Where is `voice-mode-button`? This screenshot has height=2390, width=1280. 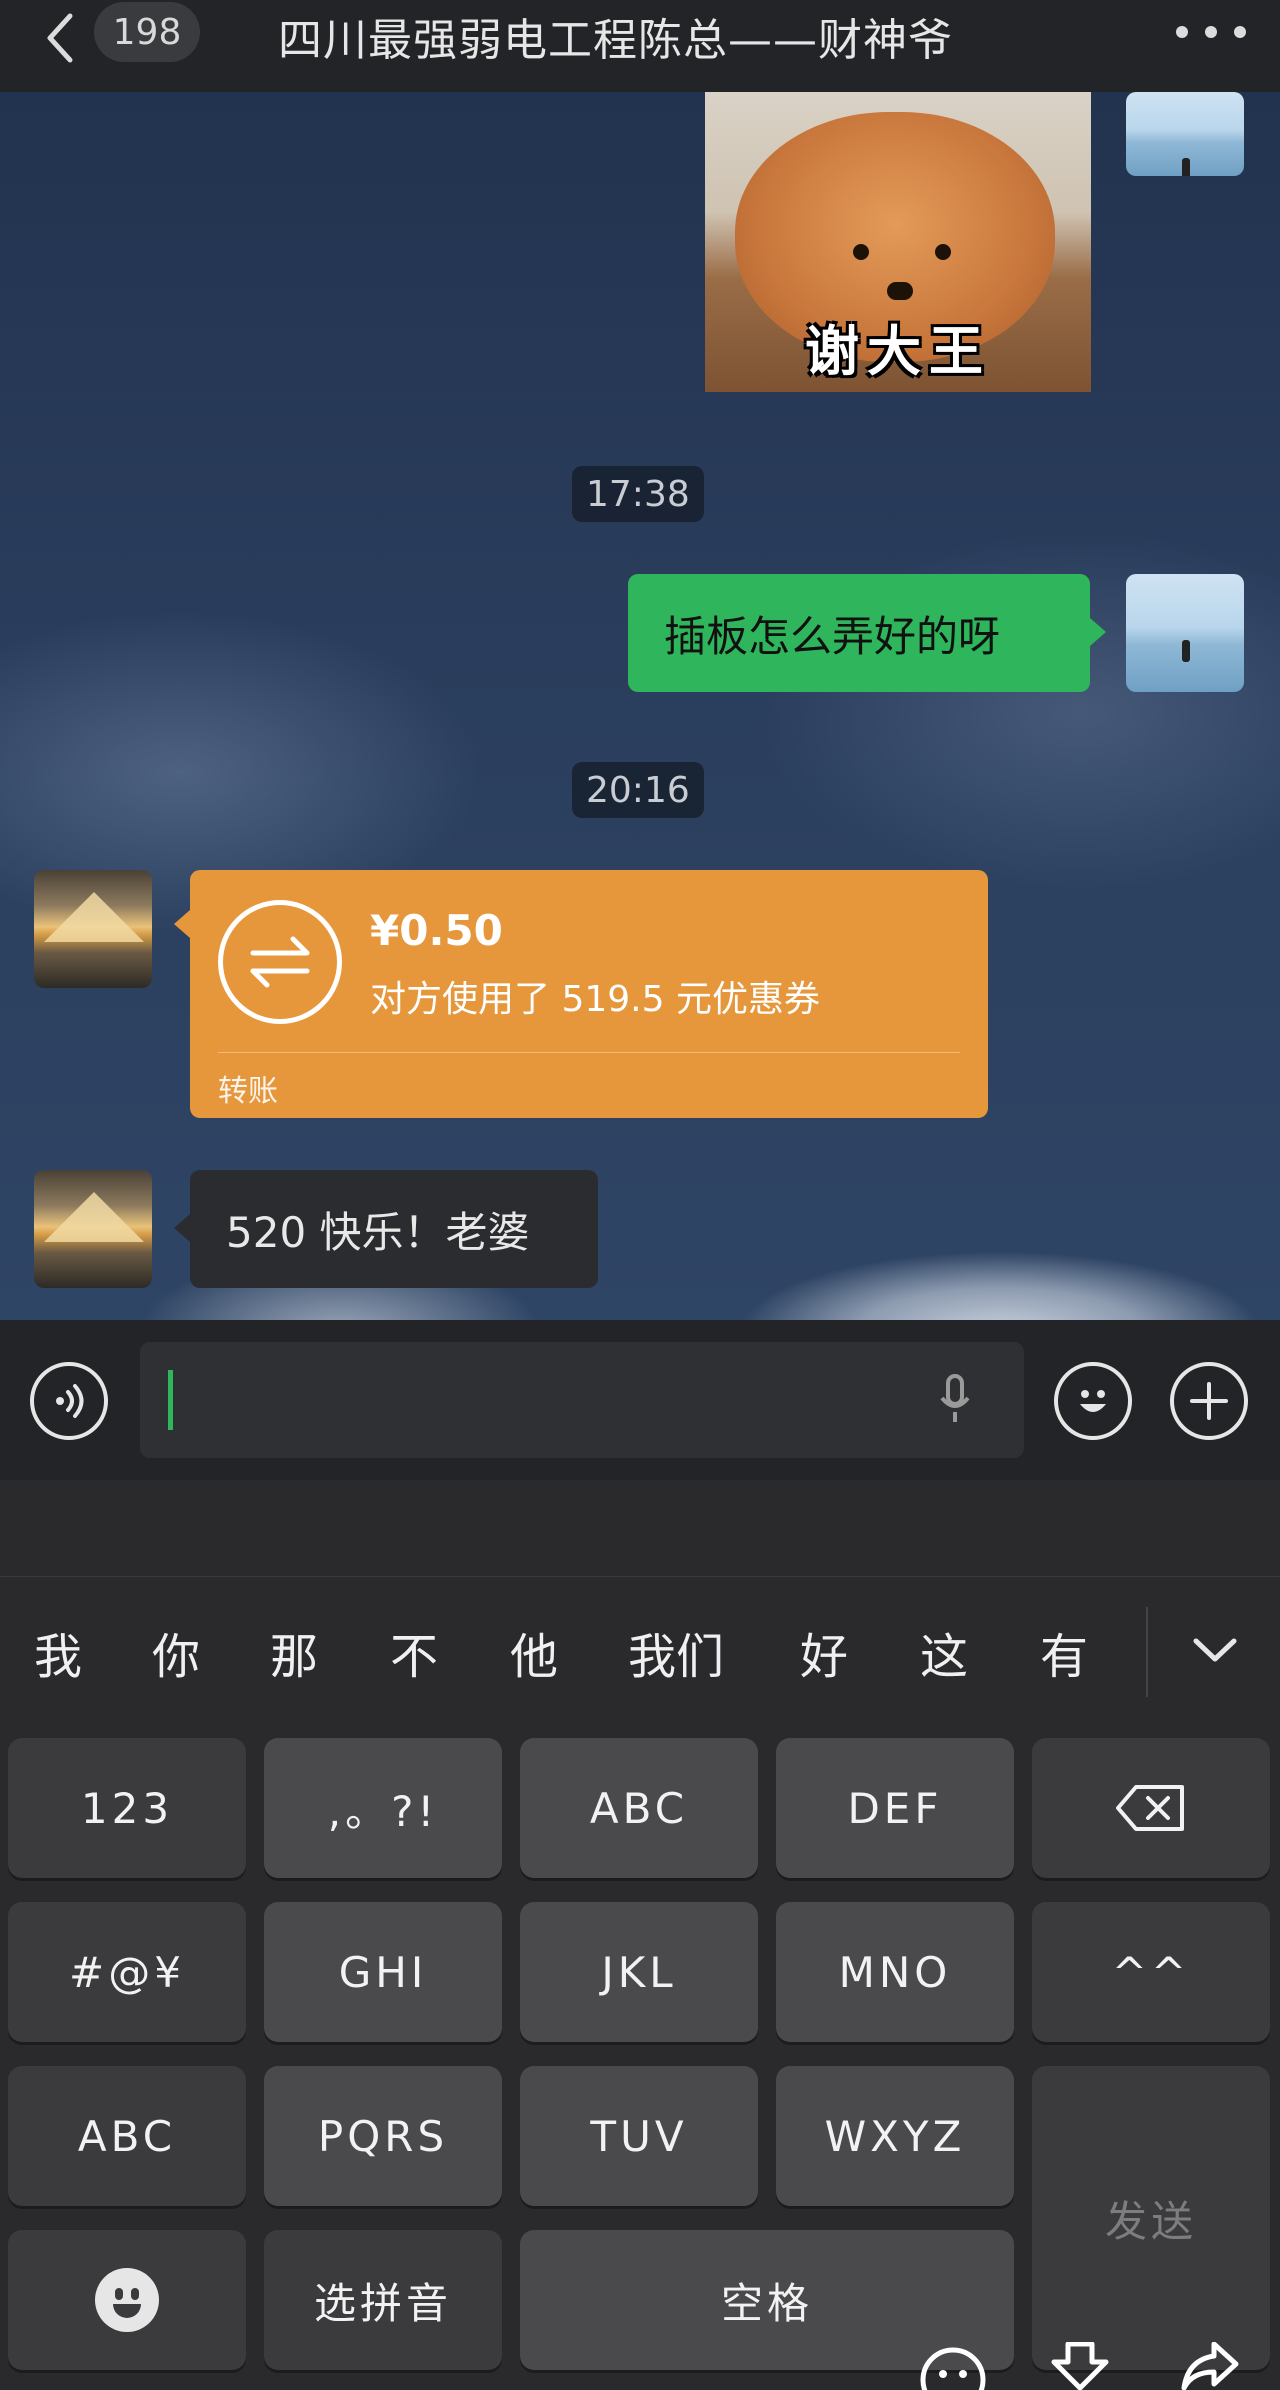
voice-mode-button is located at coordinates (69, 1401).